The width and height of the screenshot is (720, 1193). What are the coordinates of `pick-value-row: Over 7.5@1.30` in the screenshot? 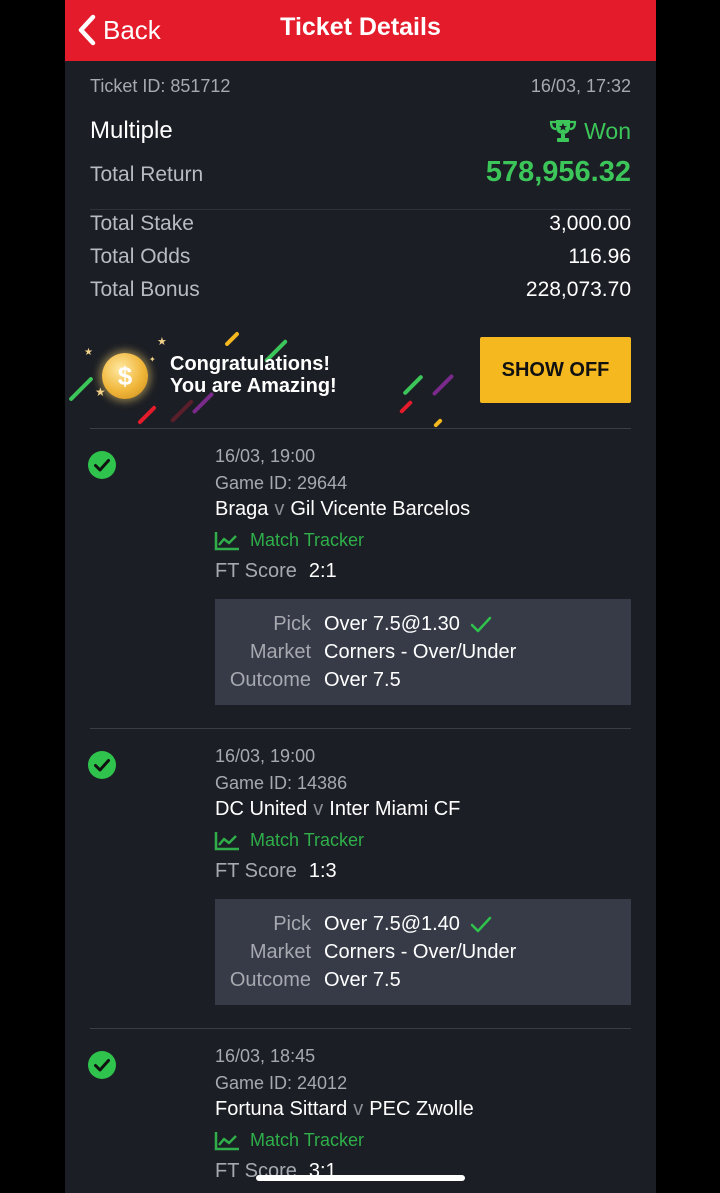 It's located at (408, 624).